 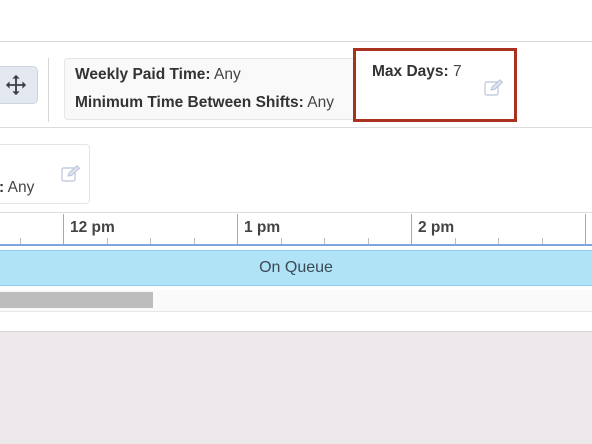 What do you see at coordinates (92, 227) in the screenshot?
I see `hour-label: 12 pm` at bounding box center [92, 227].